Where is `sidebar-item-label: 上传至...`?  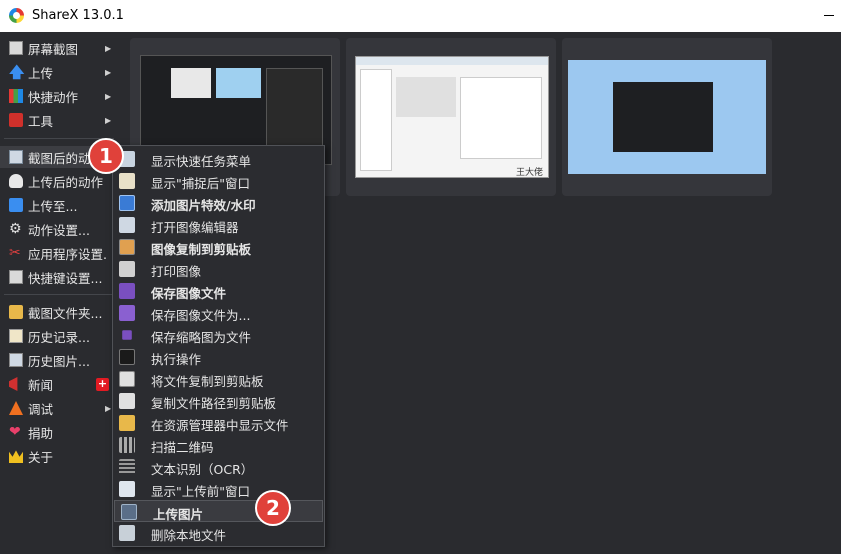 sidebar-item-label: 上传至... is located at coordinates (53, 206).